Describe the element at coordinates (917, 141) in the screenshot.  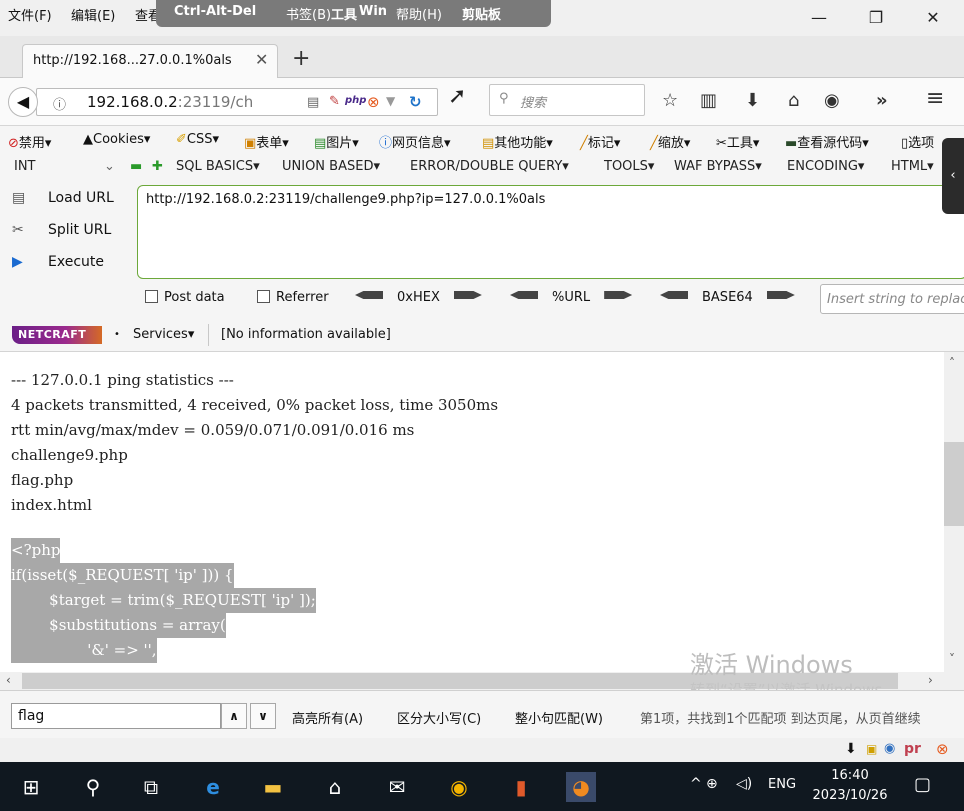
I see `toolbar-options: ▯选项` at that location.